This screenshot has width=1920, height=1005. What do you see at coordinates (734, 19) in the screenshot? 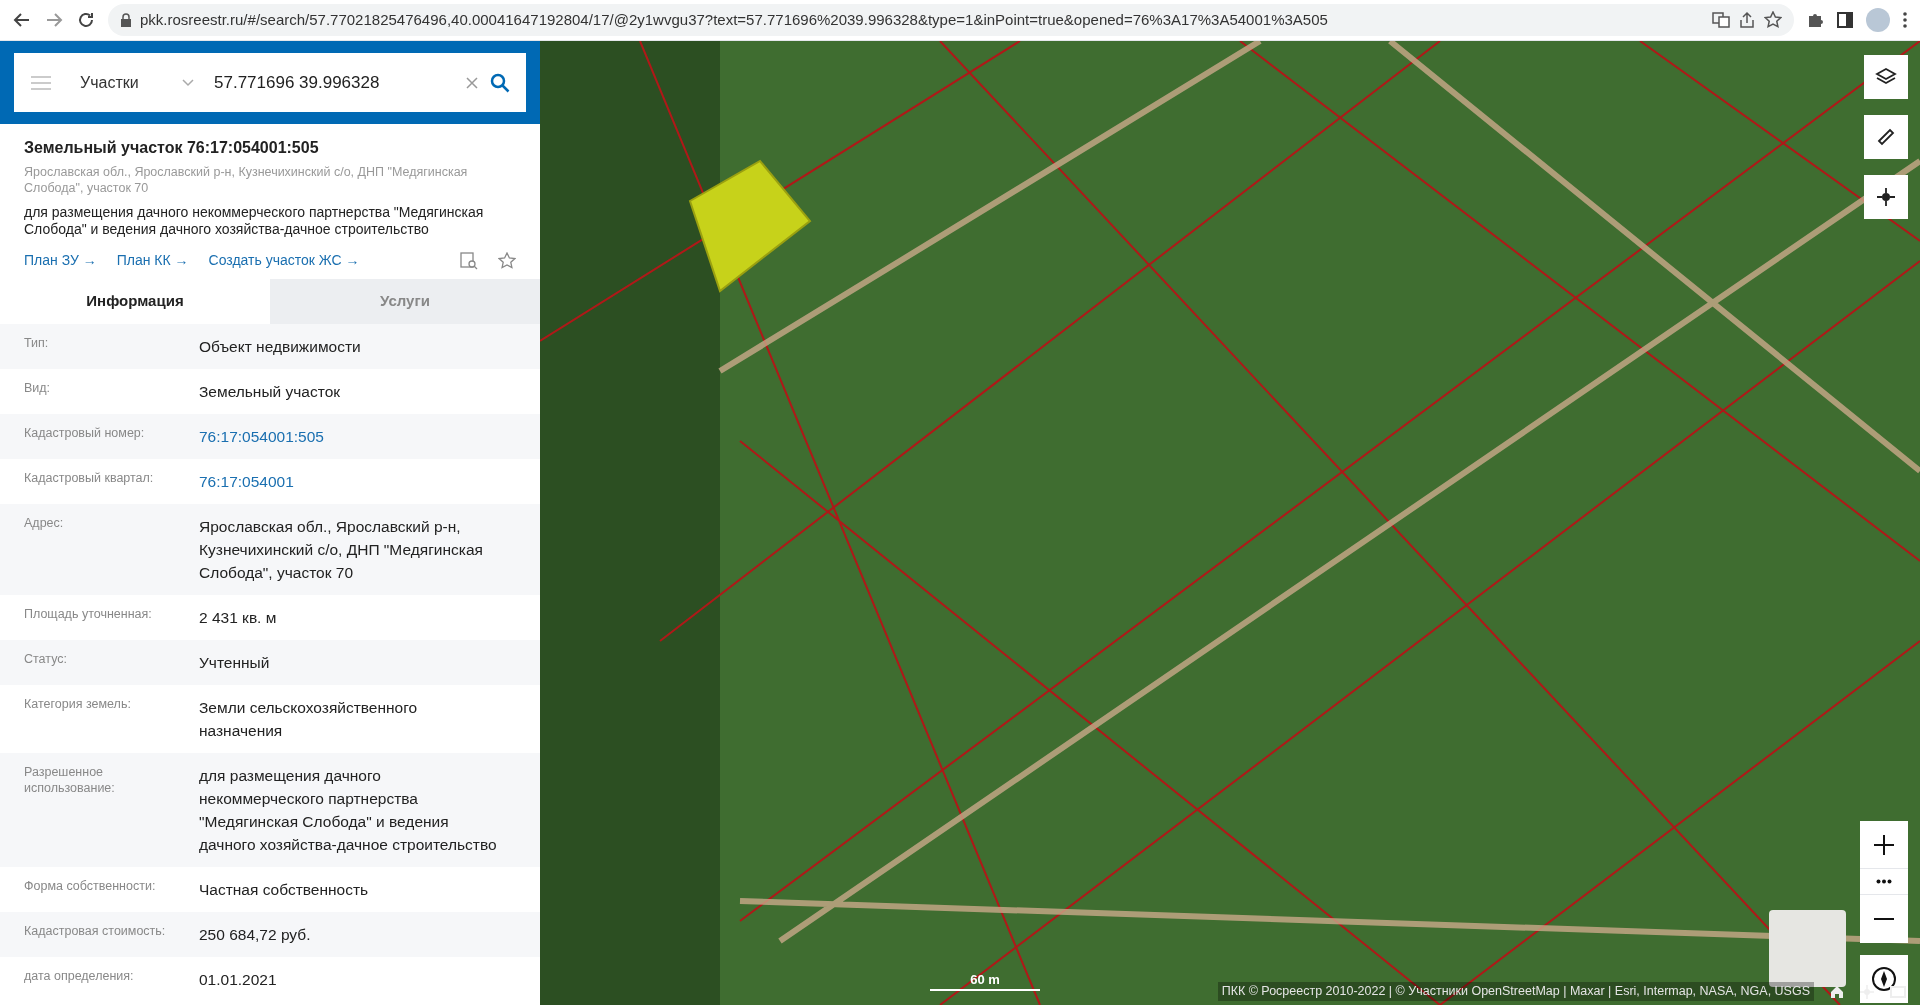
I see `url-text: pkk.rosreestr.ru/#/search/57.77021825476496,40.00041647192804/17/@2y1wvgu37?text=57.771696%2039.996328&type=1&inPoint=true&opened=76%3A17%3A54001%3A505` at bounding box center [734, 19].